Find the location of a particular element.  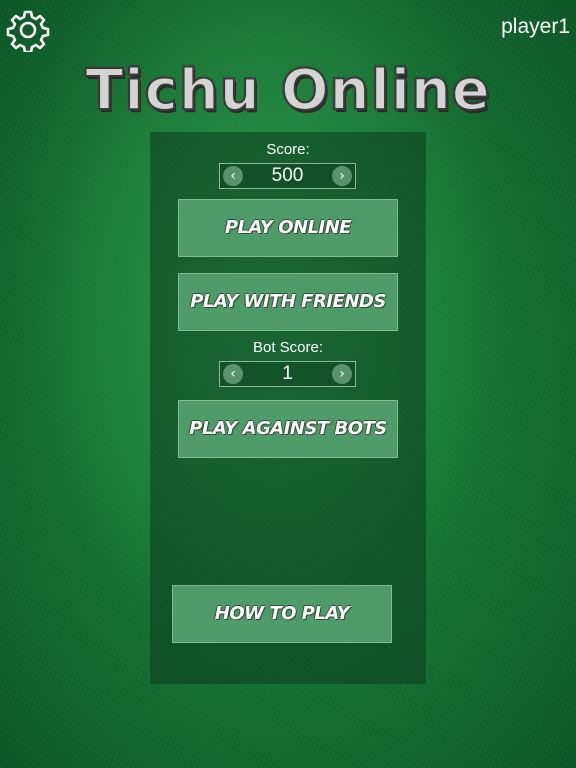

bot-score-decrease-chevron-left-icon: ‹ is located at coordinates (233, 374).